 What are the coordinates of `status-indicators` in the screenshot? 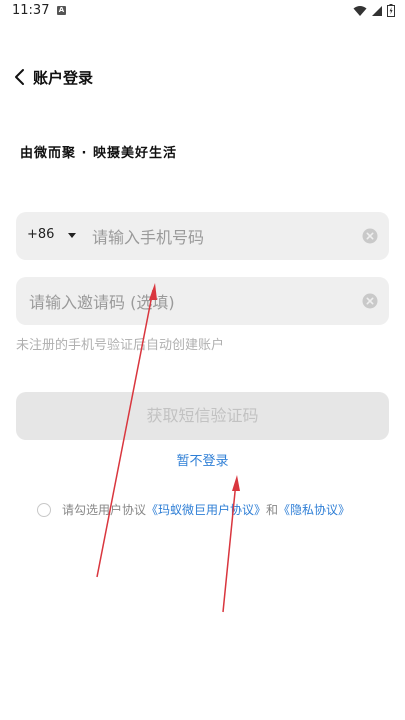 It's located at (374, 10).